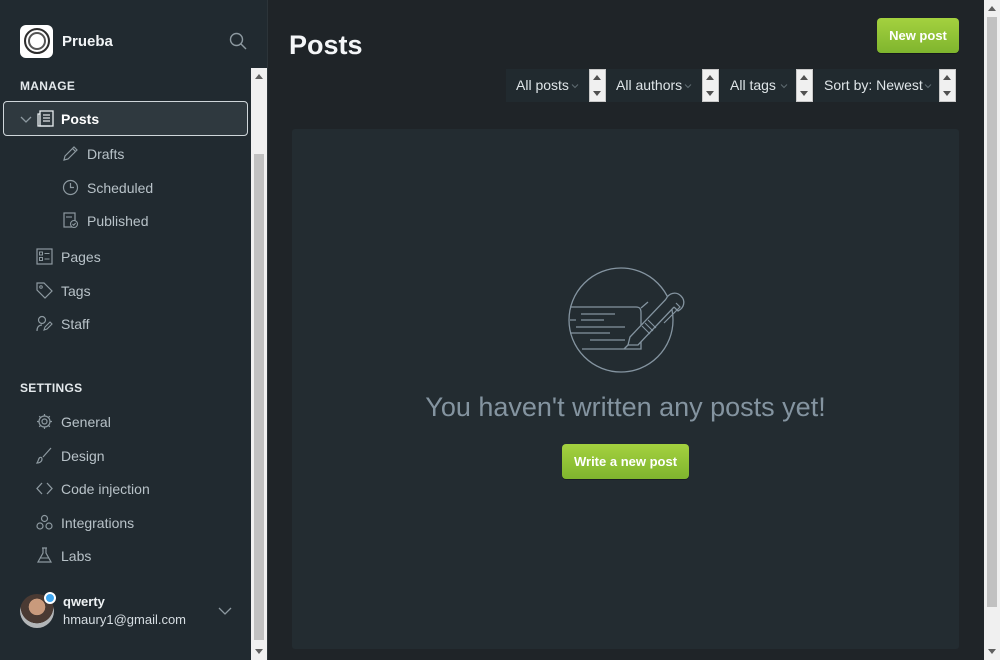  What do you see at coordinates (326, 45) in the screenshot?
I see `page-title: Posts` at bounding box center [326, 45].